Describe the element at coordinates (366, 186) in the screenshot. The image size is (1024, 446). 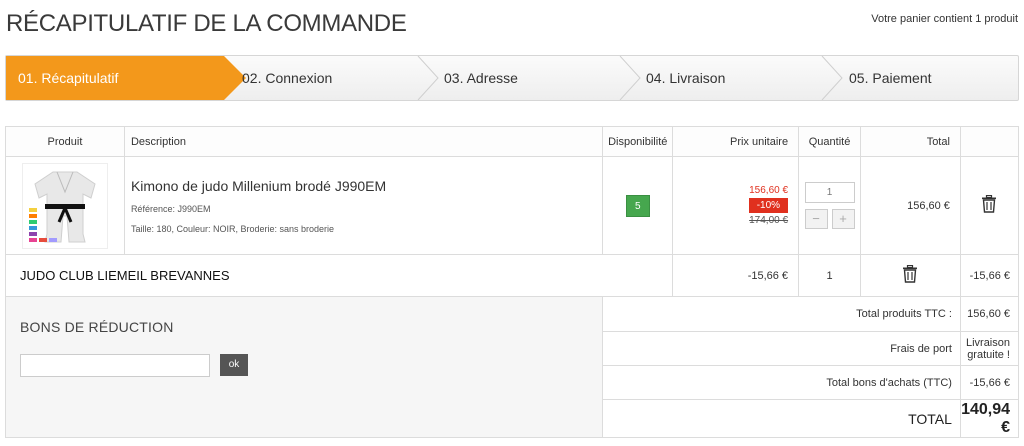
I see `product-name-link: Kimono de judo Millenium brodé J990EM` at that location.